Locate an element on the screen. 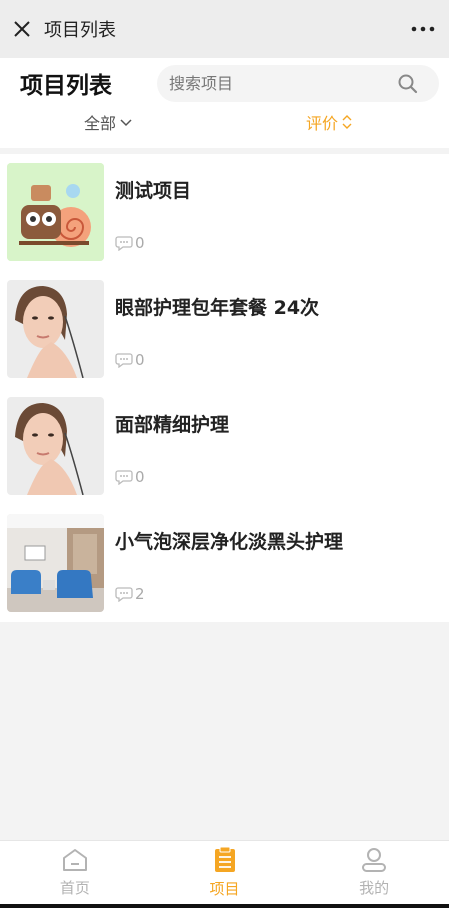 This screenshot has width=449, height=908. salon-room-image is located at coordinates (55, 563).